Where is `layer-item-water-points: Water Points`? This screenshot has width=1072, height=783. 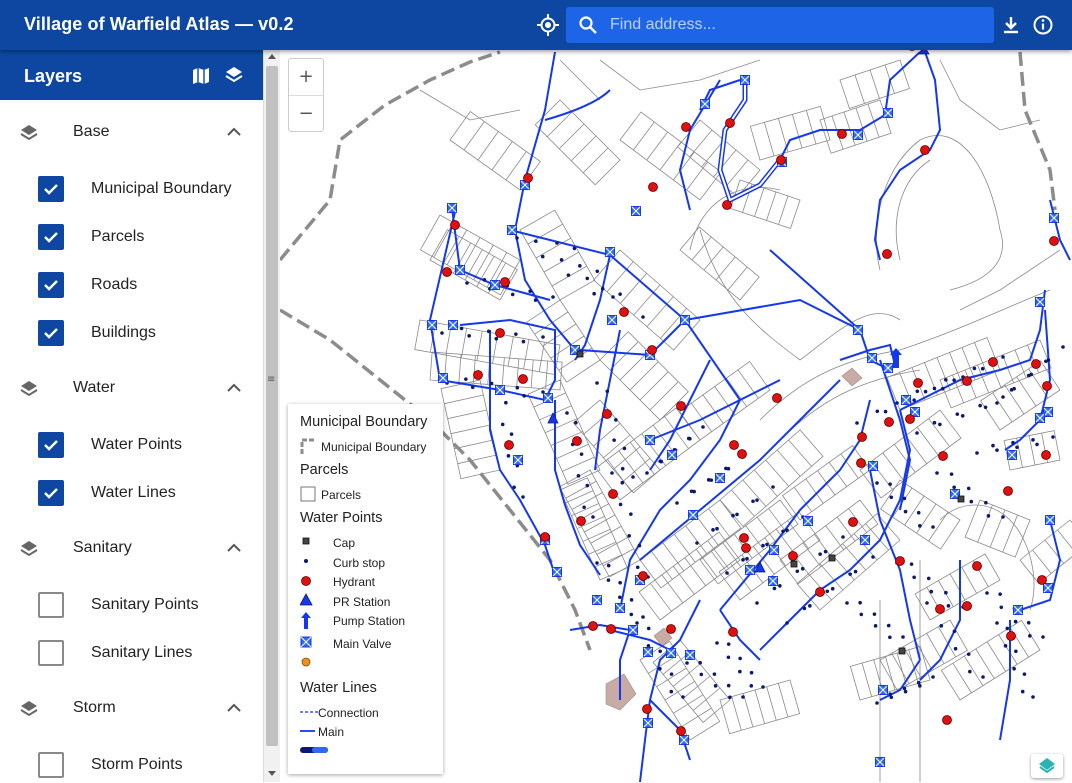 layer-item-water-points: Water Points is located at coordinates (131, 445).